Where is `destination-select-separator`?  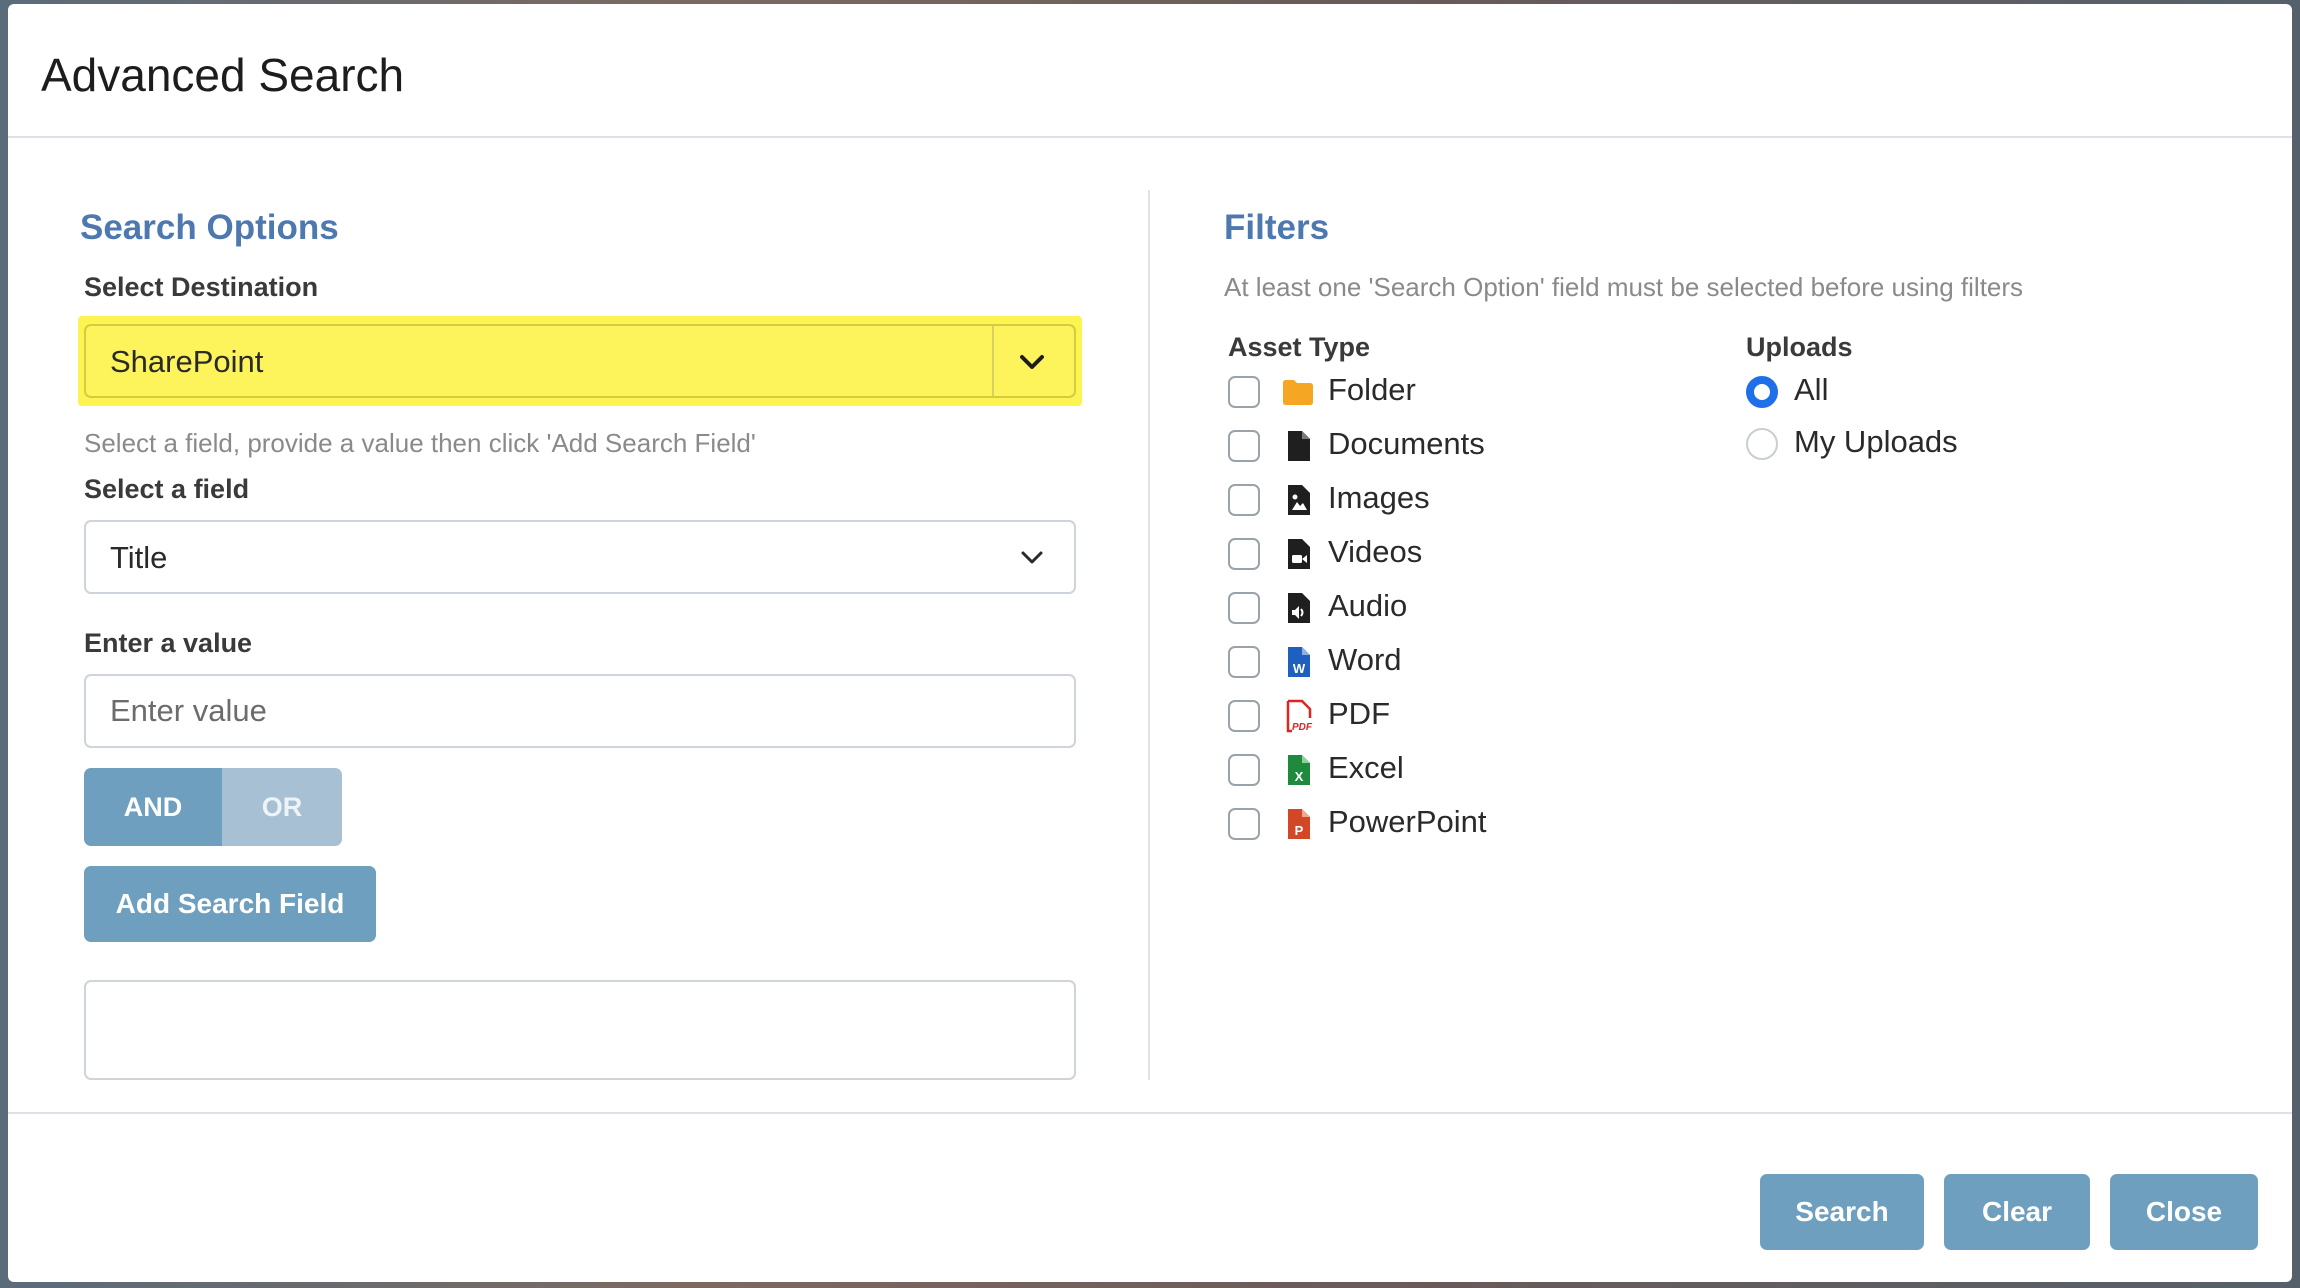
destination-select-separator is located at coordinates (993, 361).